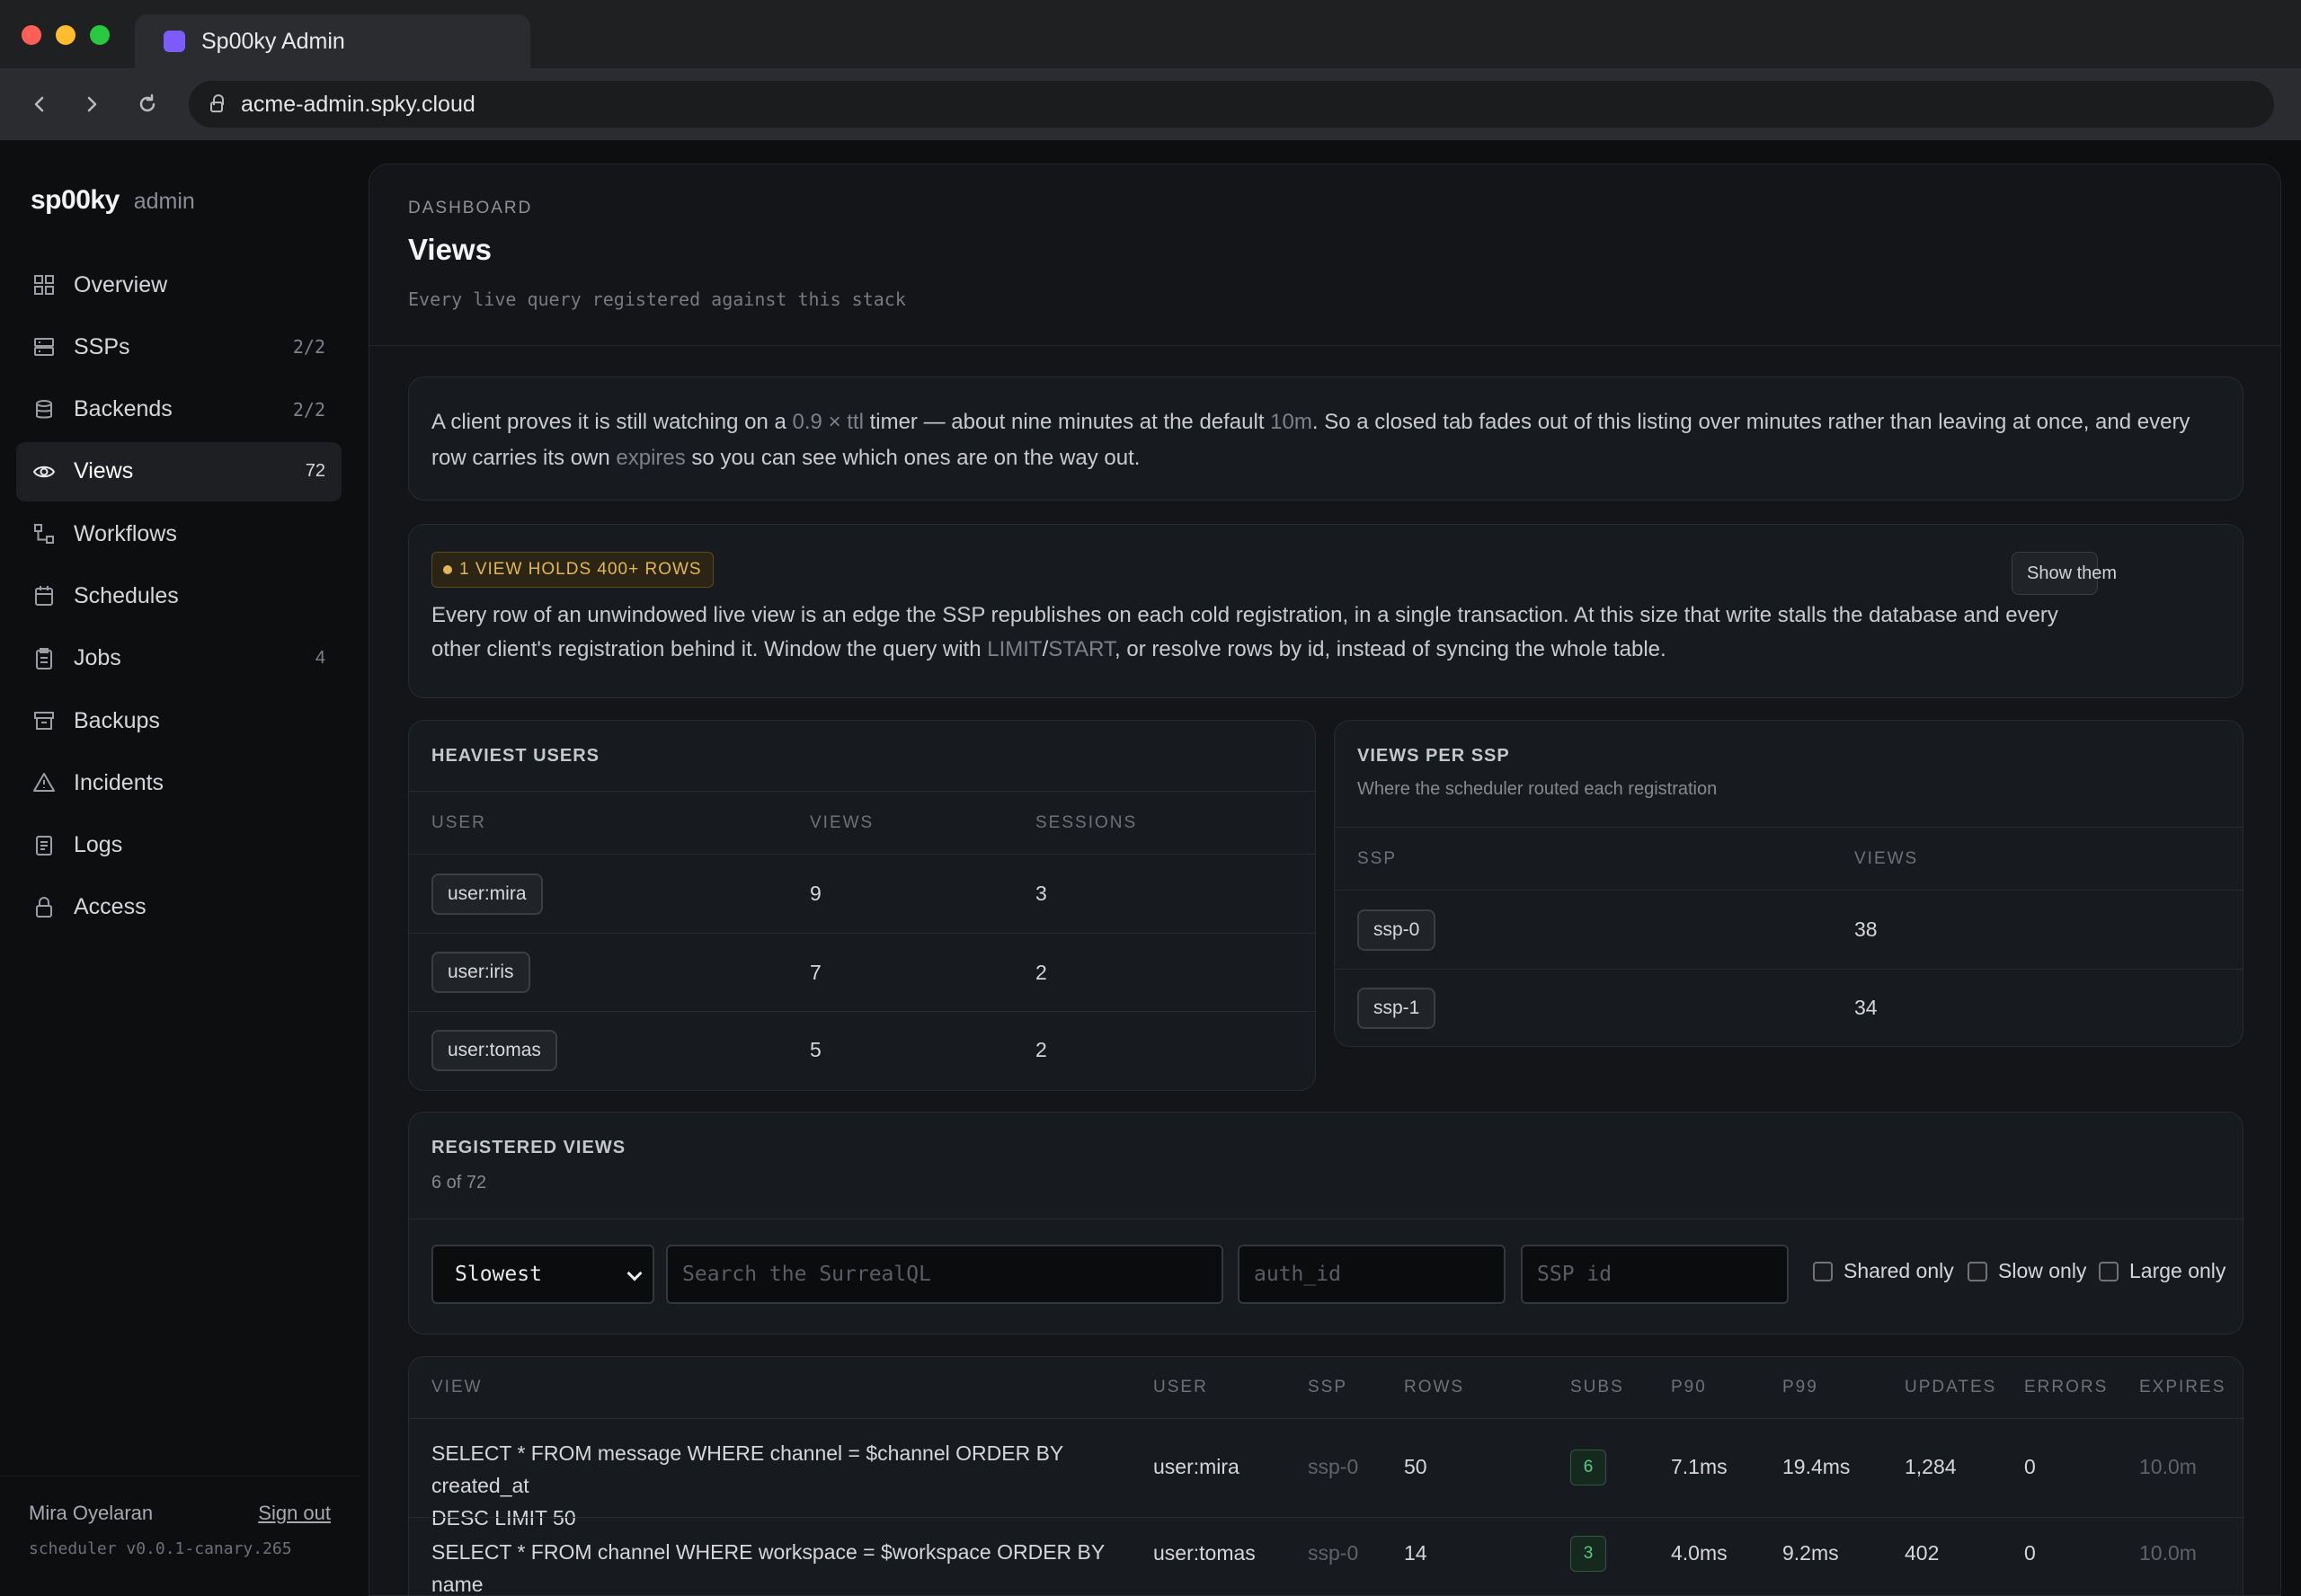  What do you see at coordinates (1866, 1007) in the screenshot?
I see `views-cell: 34` at bounding box center [1866, 1007].